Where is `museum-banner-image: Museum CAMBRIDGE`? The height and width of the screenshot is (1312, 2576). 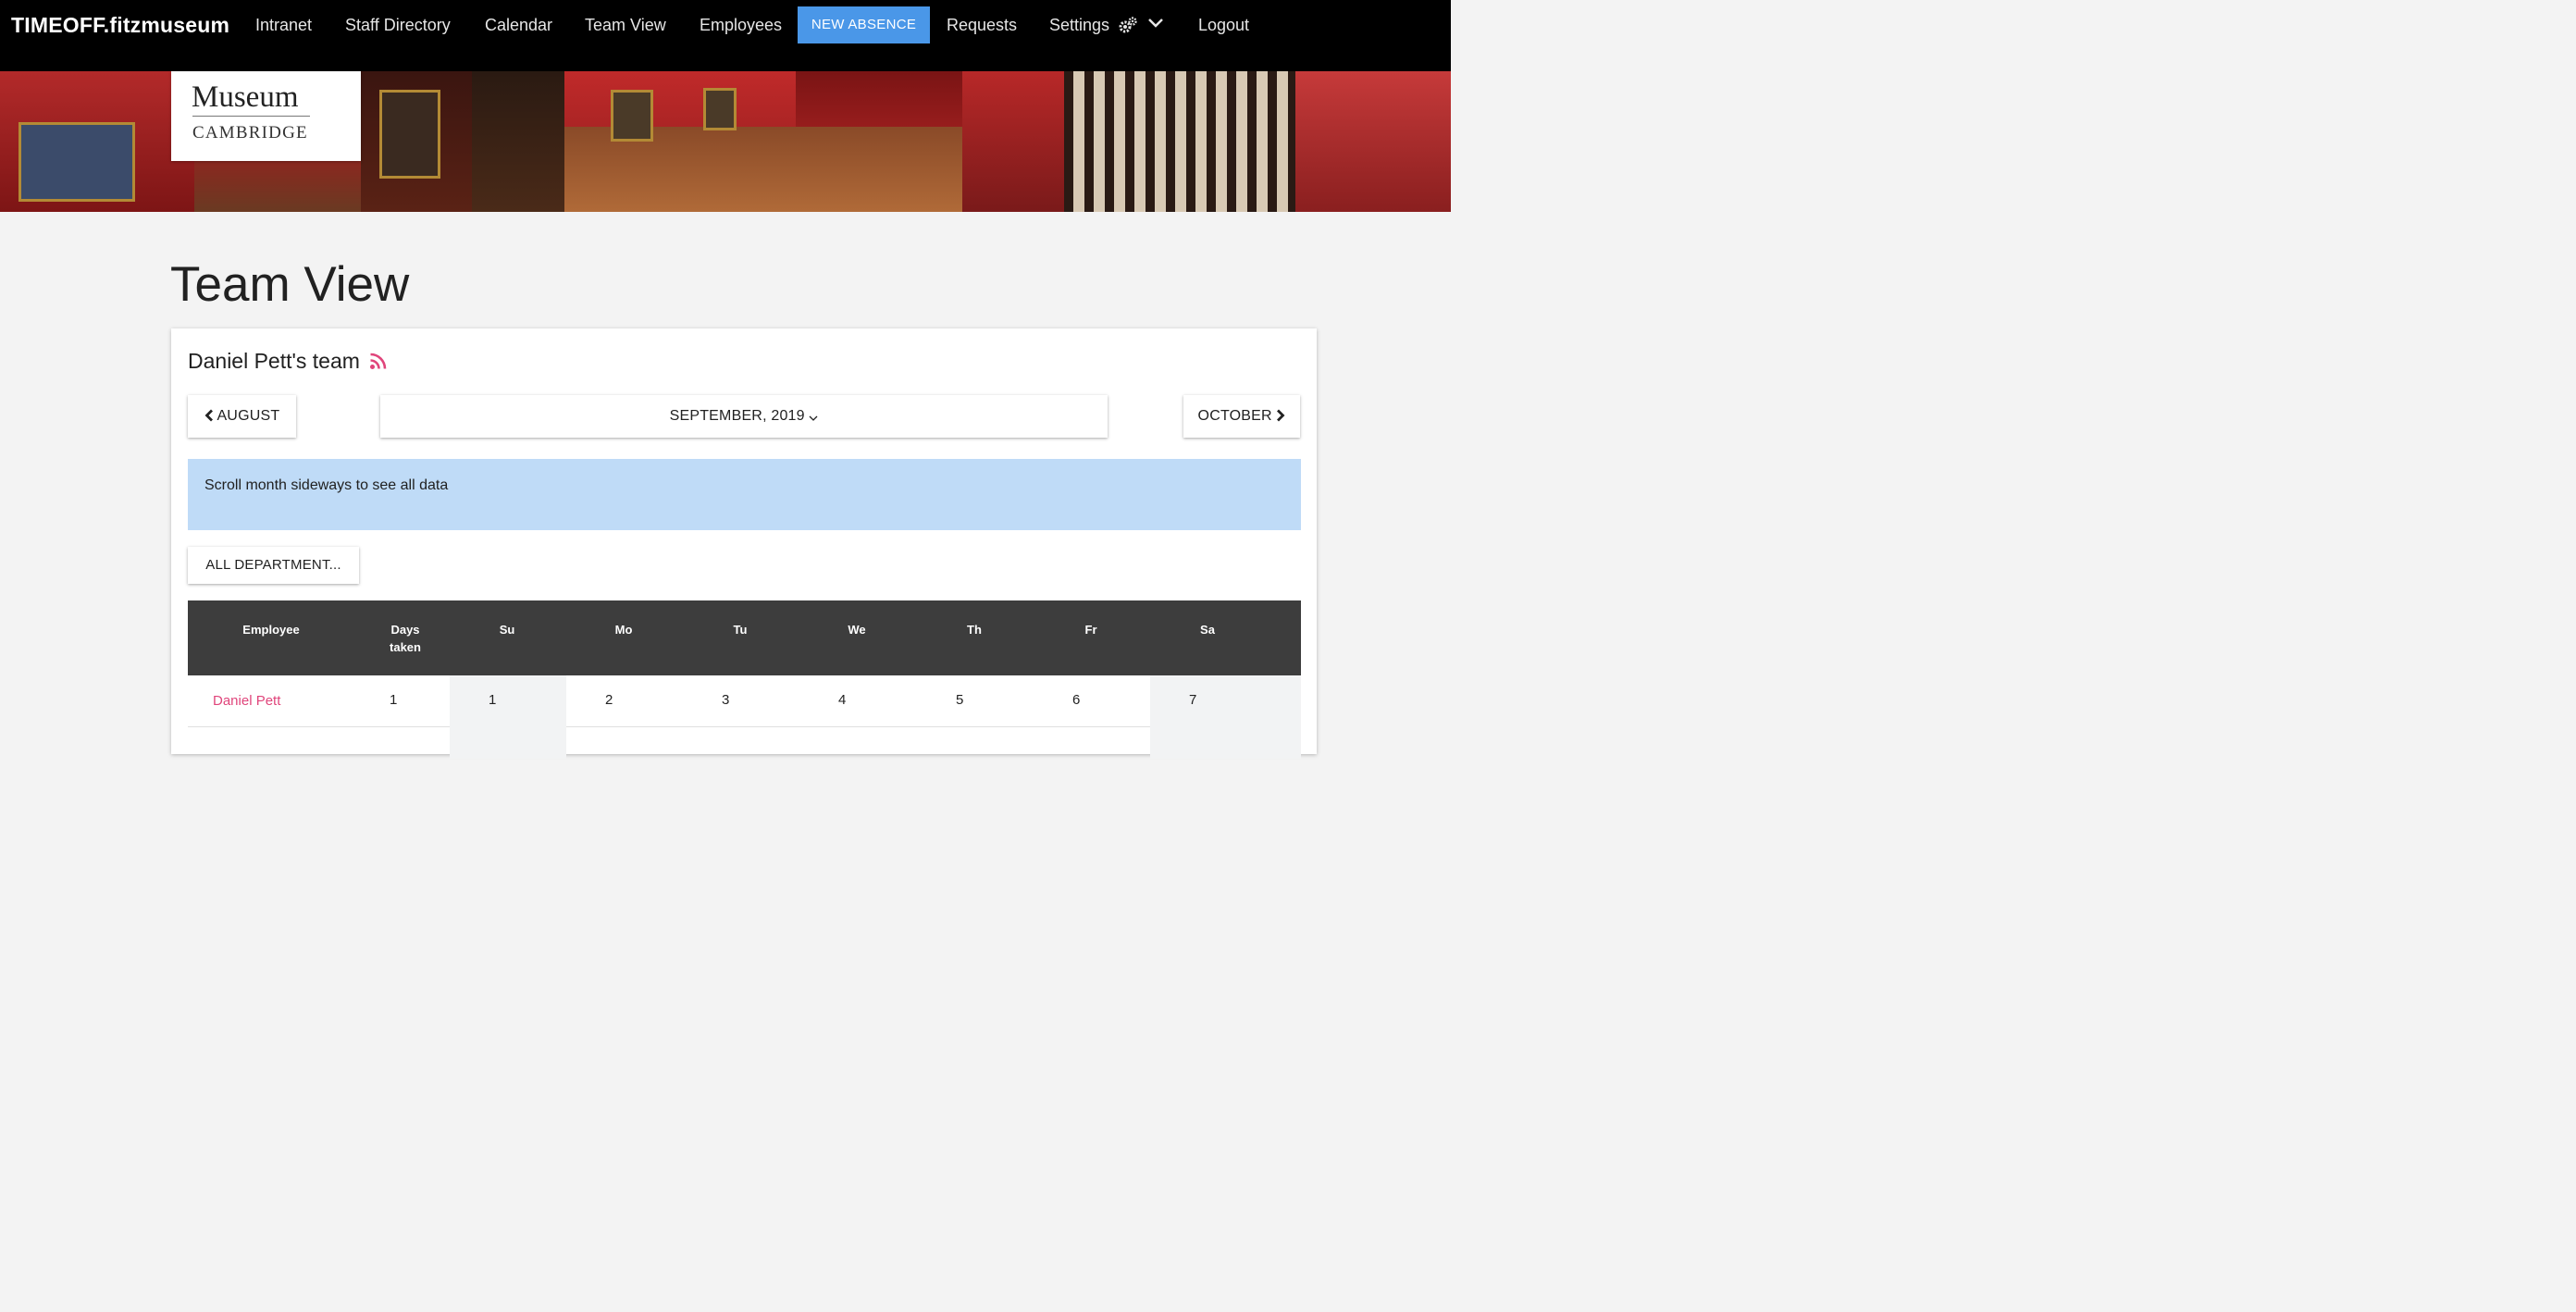
museum-banner-image: Museum CAMBRIDGE is located at coordinates (726, 141).